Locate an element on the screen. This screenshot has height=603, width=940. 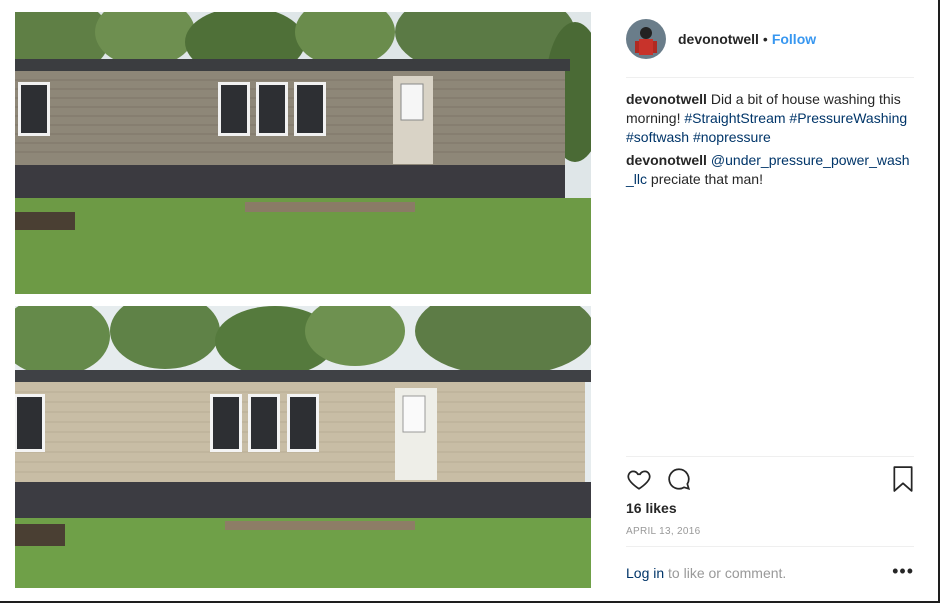
hashtag-link: #PressureWashing is located at coordinates (848, 118).